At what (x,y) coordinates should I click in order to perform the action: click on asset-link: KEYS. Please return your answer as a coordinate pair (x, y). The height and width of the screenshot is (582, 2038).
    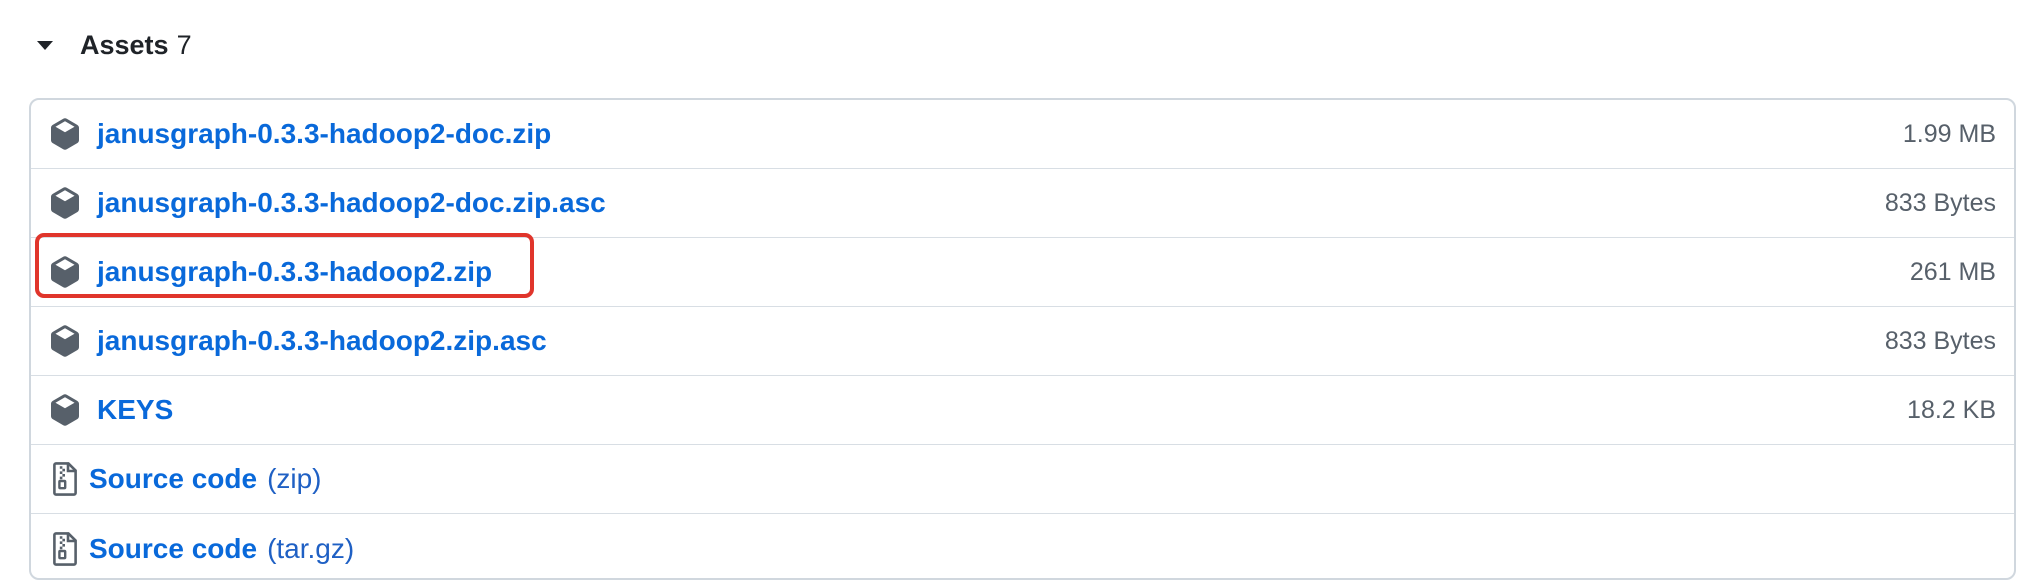
    Looking at the image, I should click on (135, 410).